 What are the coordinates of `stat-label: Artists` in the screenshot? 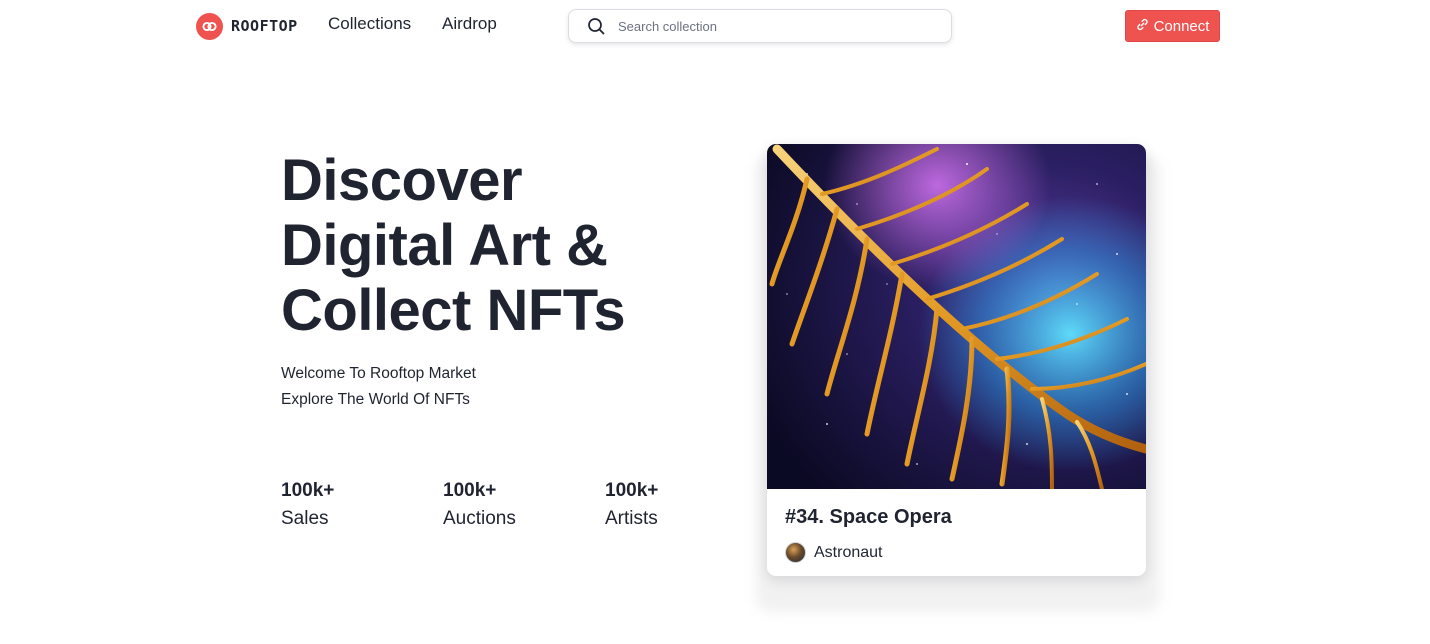 It's located at (631, 518).